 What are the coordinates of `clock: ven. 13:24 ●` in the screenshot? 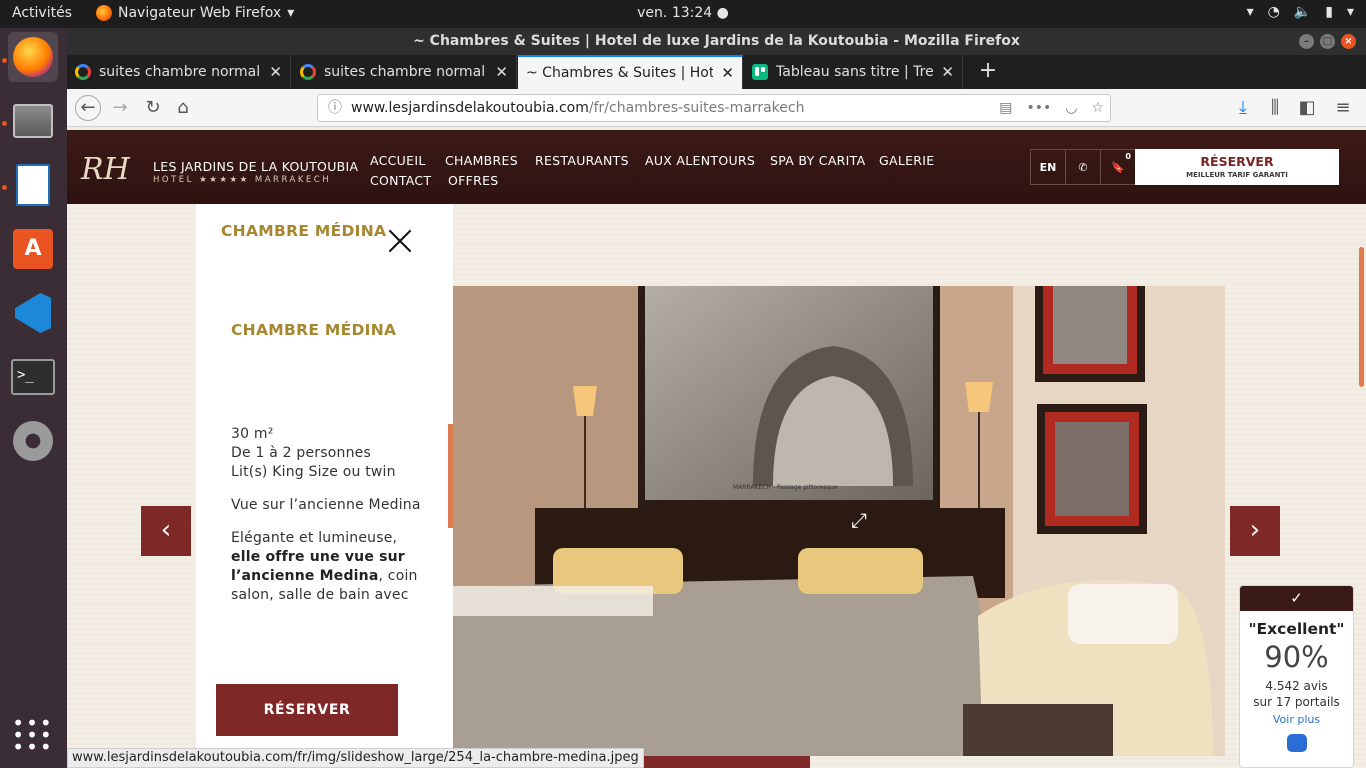 It's located at (683, 13).